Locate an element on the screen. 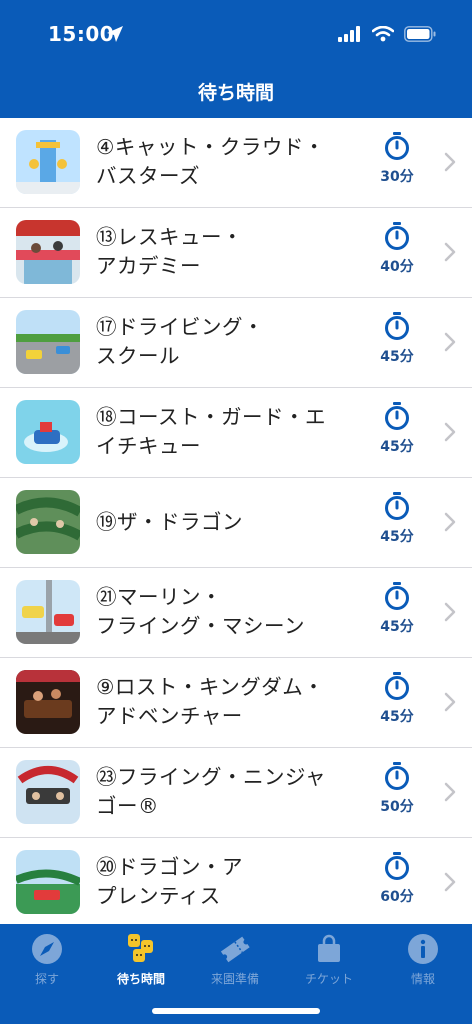 This screenshot has width=472, height=1024. wait-minutes: 30分 is located at coordinates (397, 177).